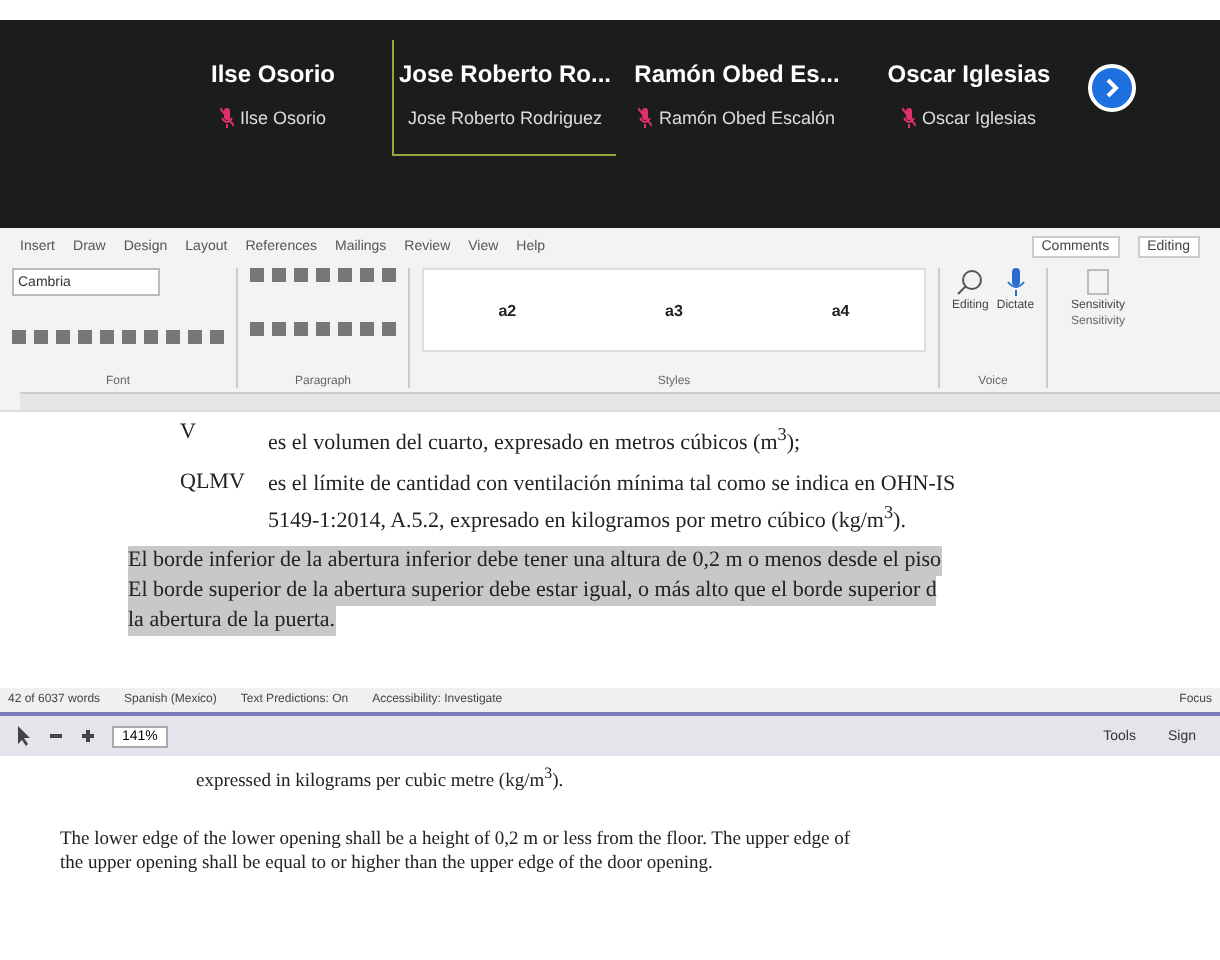 The height and width of the screenshot is (960, 1220). Describe the element at coordinates (612, 483) in the screenshot. I see `definition-text: es el límite de cantidad con ventilación mínima tal como se indica en OHN-IS` at that location.